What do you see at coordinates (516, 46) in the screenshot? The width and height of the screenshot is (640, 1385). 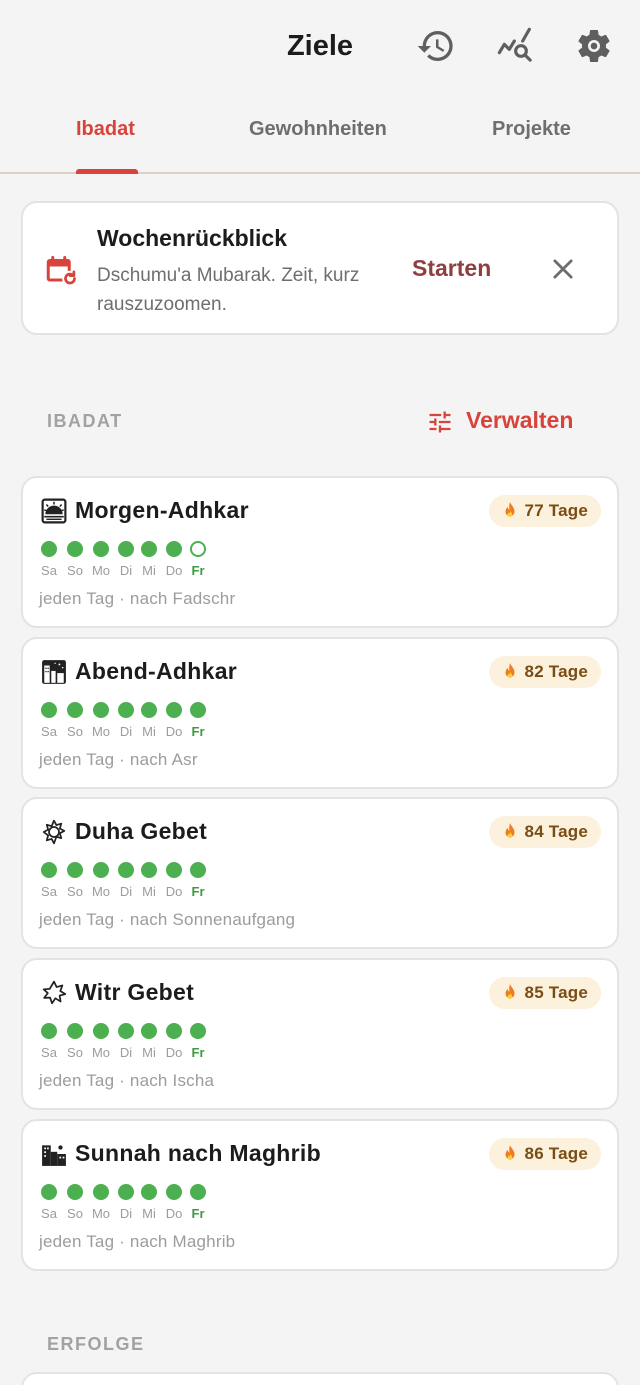 I see `stats-search-icon` at bounding box center [516, 46].